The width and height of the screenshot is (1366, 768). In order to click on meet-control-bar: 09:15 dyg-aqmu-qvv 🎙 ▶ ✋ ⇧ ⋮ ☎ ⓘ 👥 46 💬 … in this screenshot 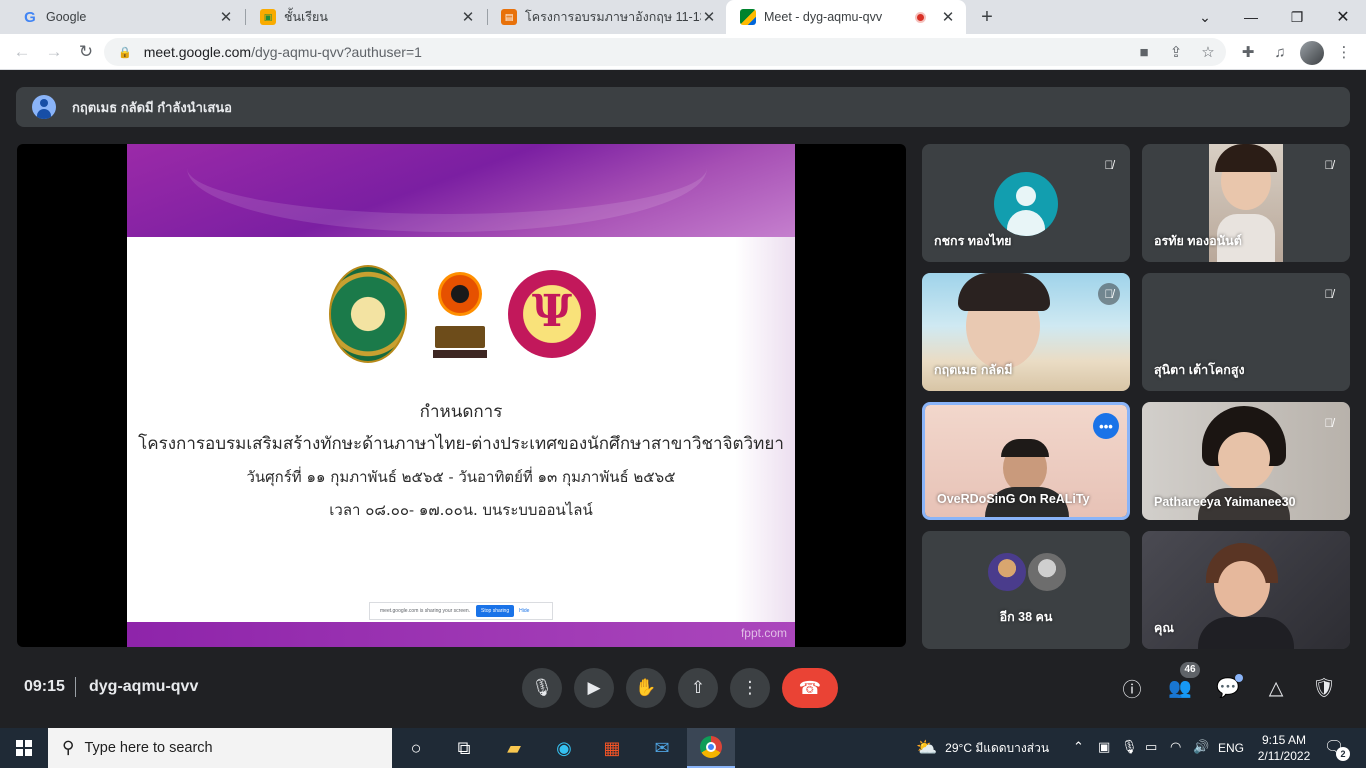, I will do `click(683, 693)`.